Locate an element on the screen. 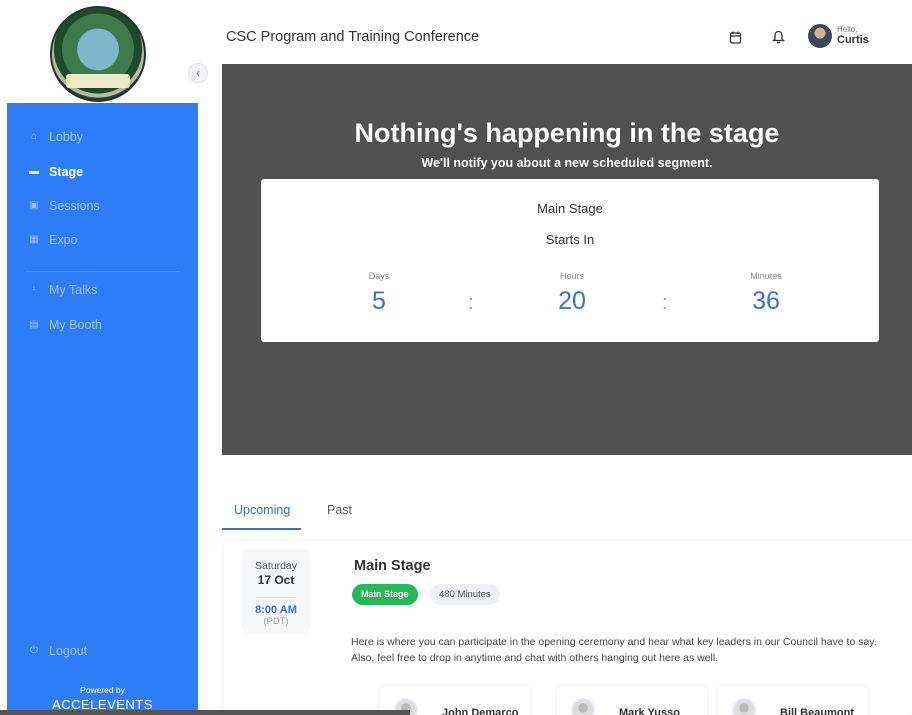  calendar-button is located at coordinates (735, 37).